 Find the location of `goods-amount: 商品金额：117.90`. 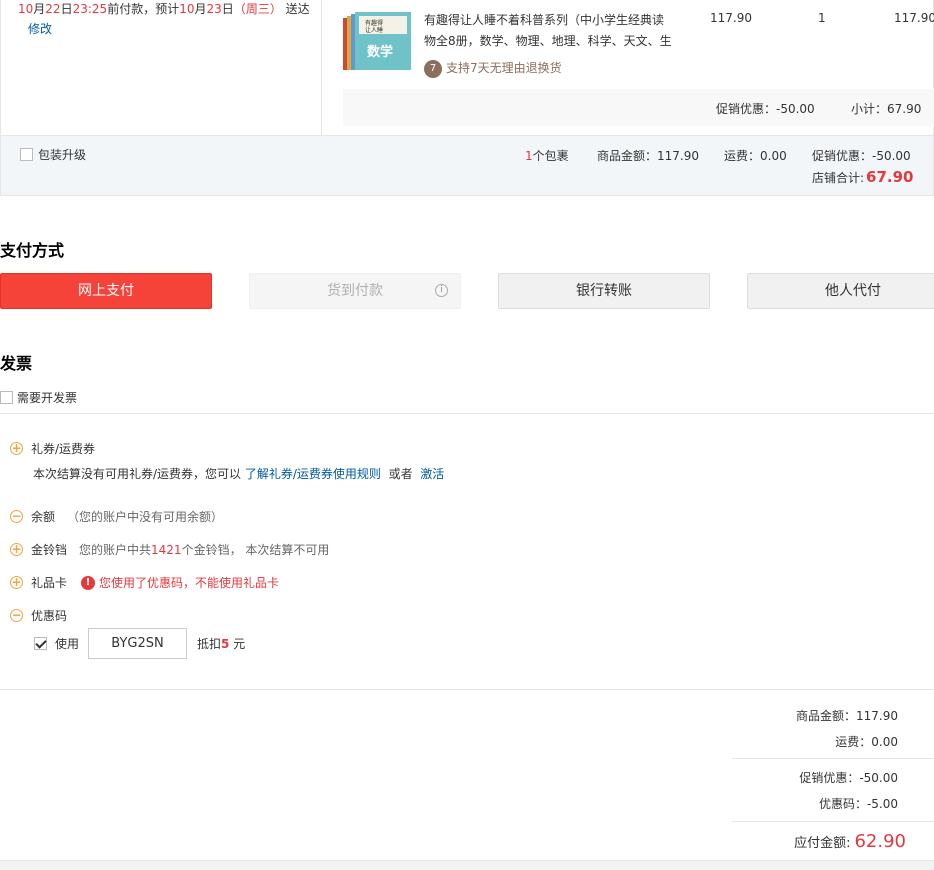

goods-amount: 商品金额：117.90 is located at coordinates (648, 156).